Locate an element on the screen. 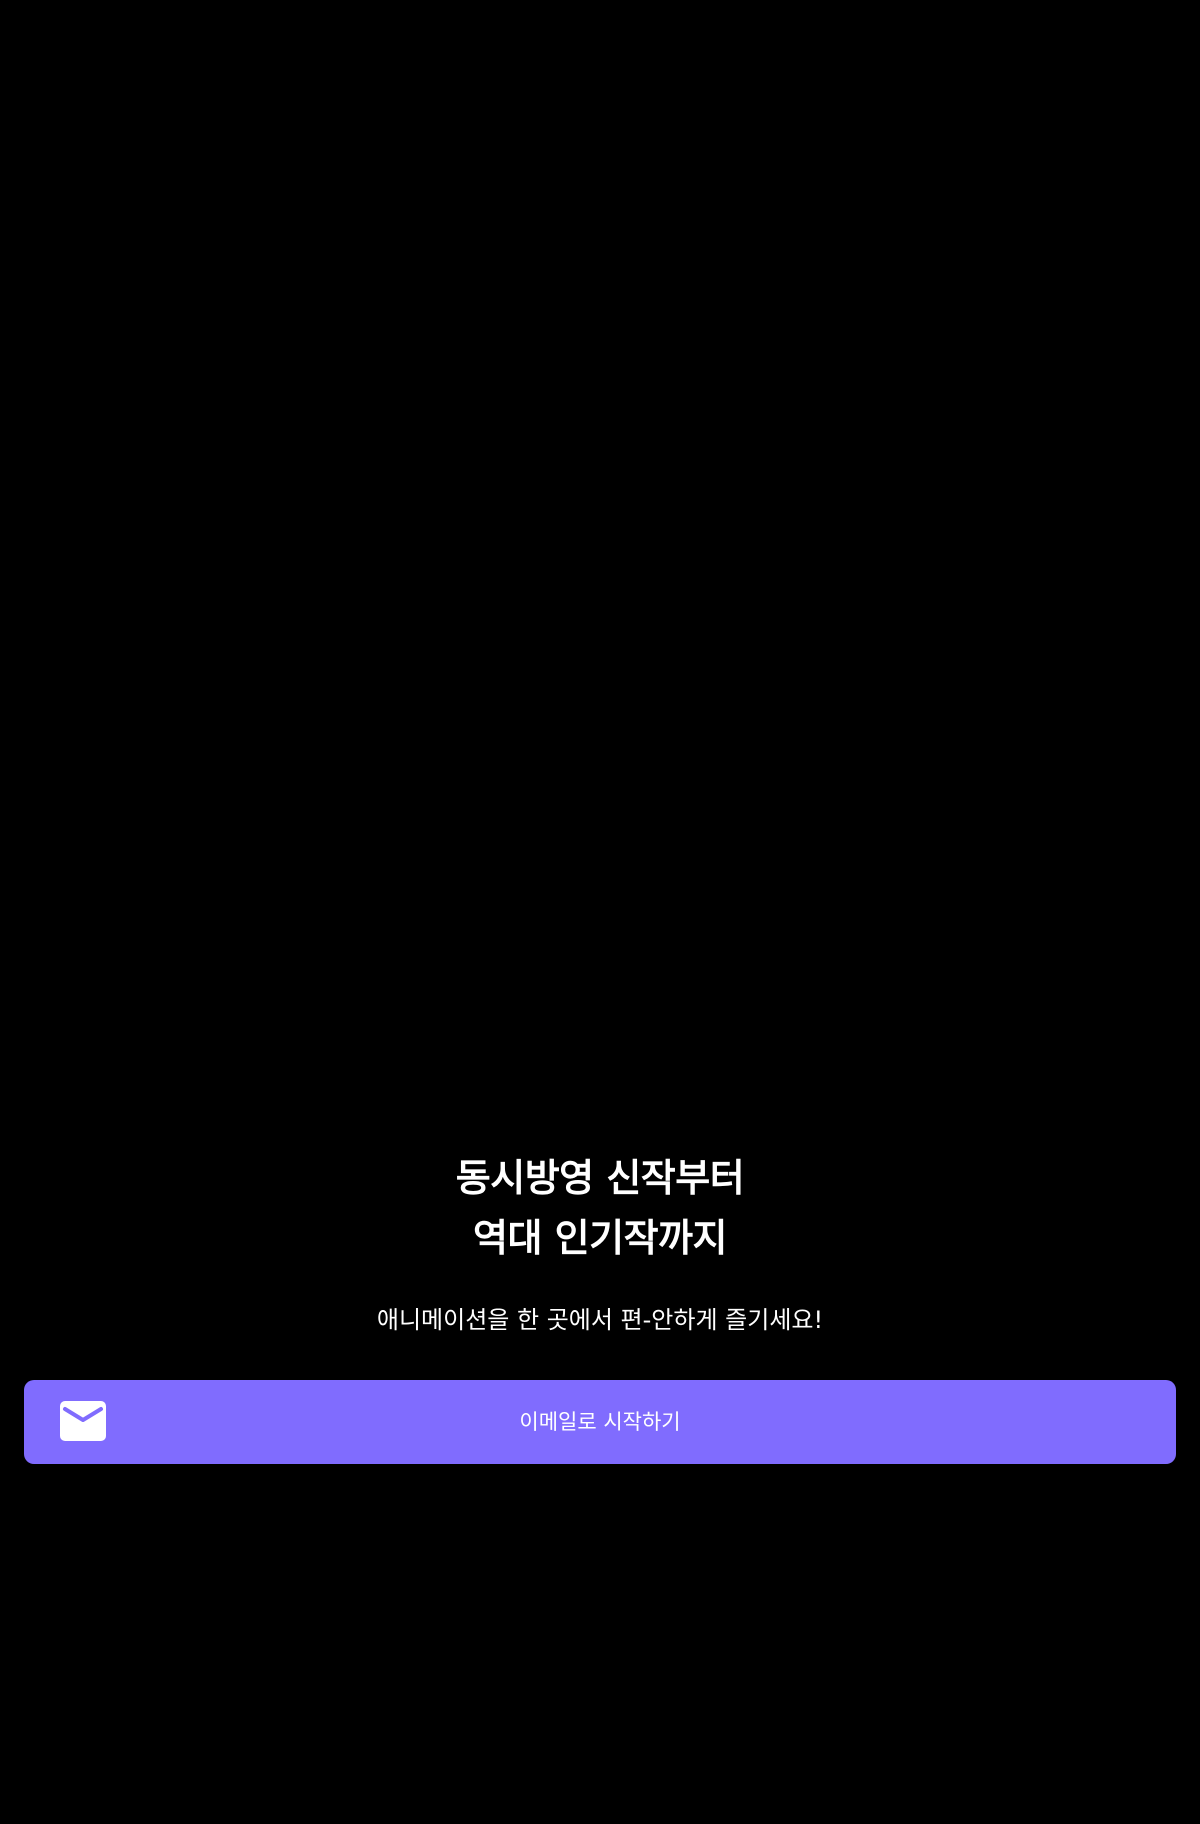  subtitle: 애니메이션을 한 곳에서 편-안하게 즐기세요! is located at coordinates (600, 1320).